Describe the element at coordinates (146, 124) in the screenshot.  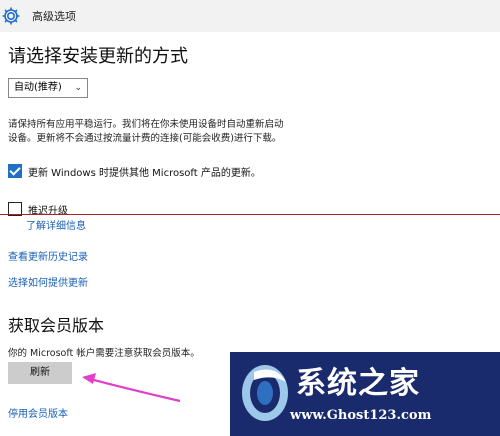
I see `description-line-1: 请保持所有应用平稳运行。我们将在你未使用设备时自动重新启动` at that location.